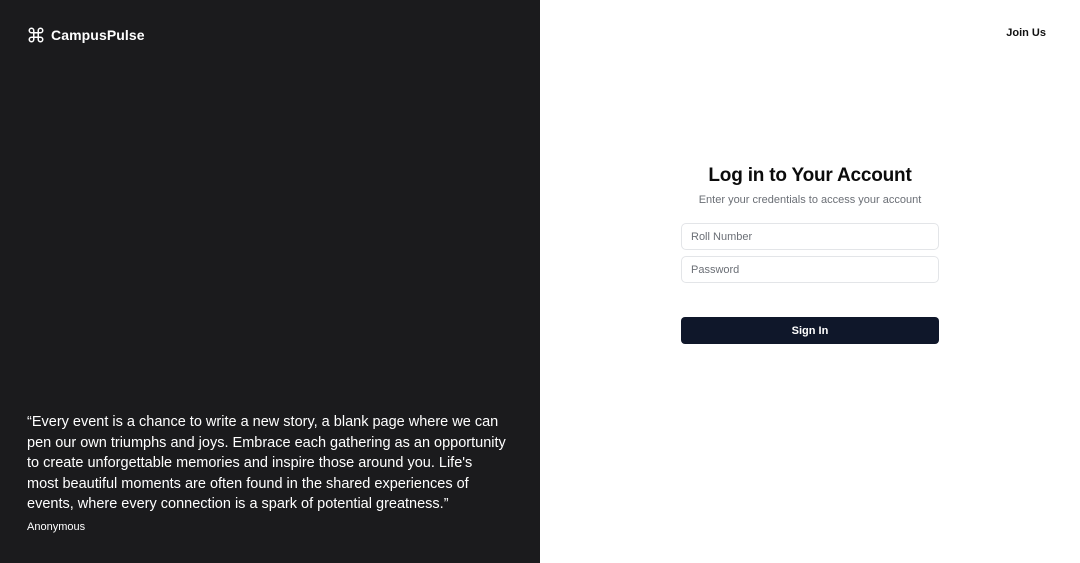 This screenshot has height=563, width=1080. What do you see at coordinates (98, 35) in the screenshot?
I see `brand-name: CampusPulse` at bounding box center [98, 35].